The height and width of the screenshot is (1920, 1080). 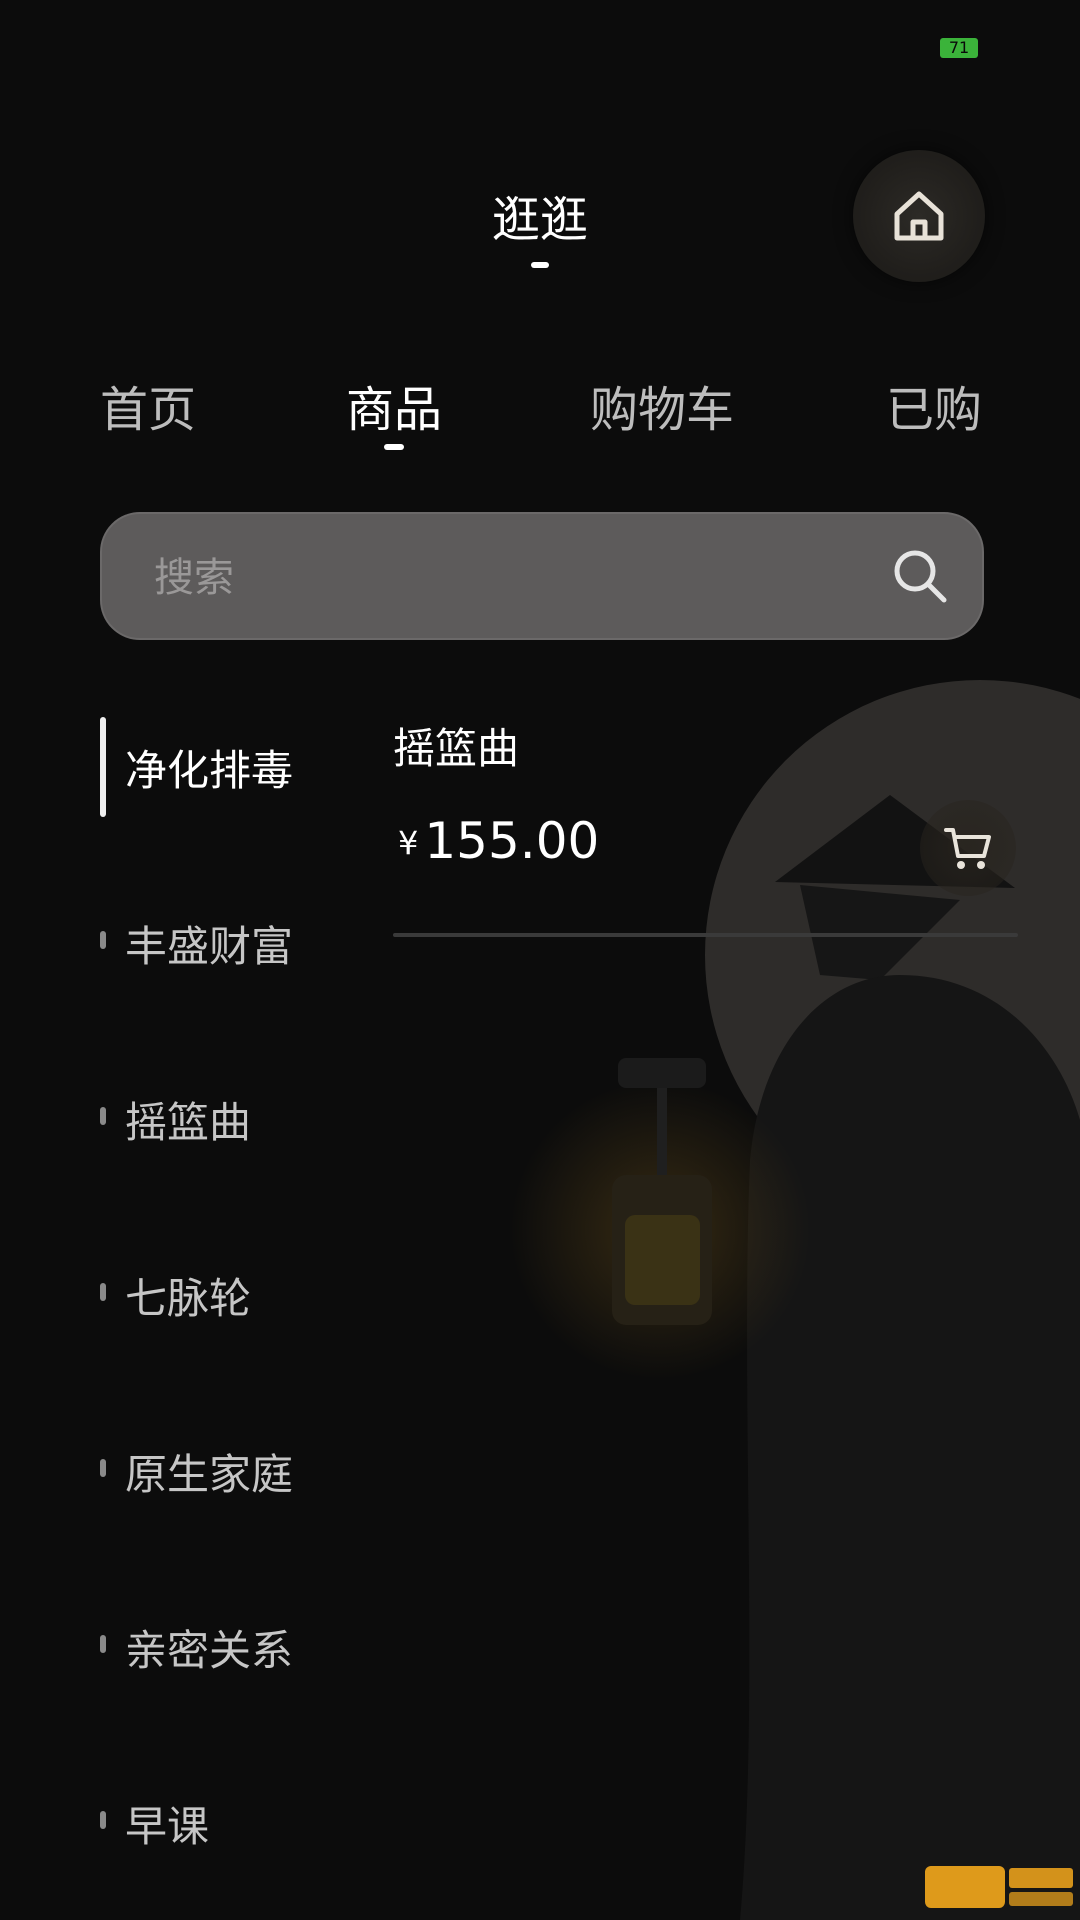 I want to click on status-bar: 71, so click(x=540, y=50).